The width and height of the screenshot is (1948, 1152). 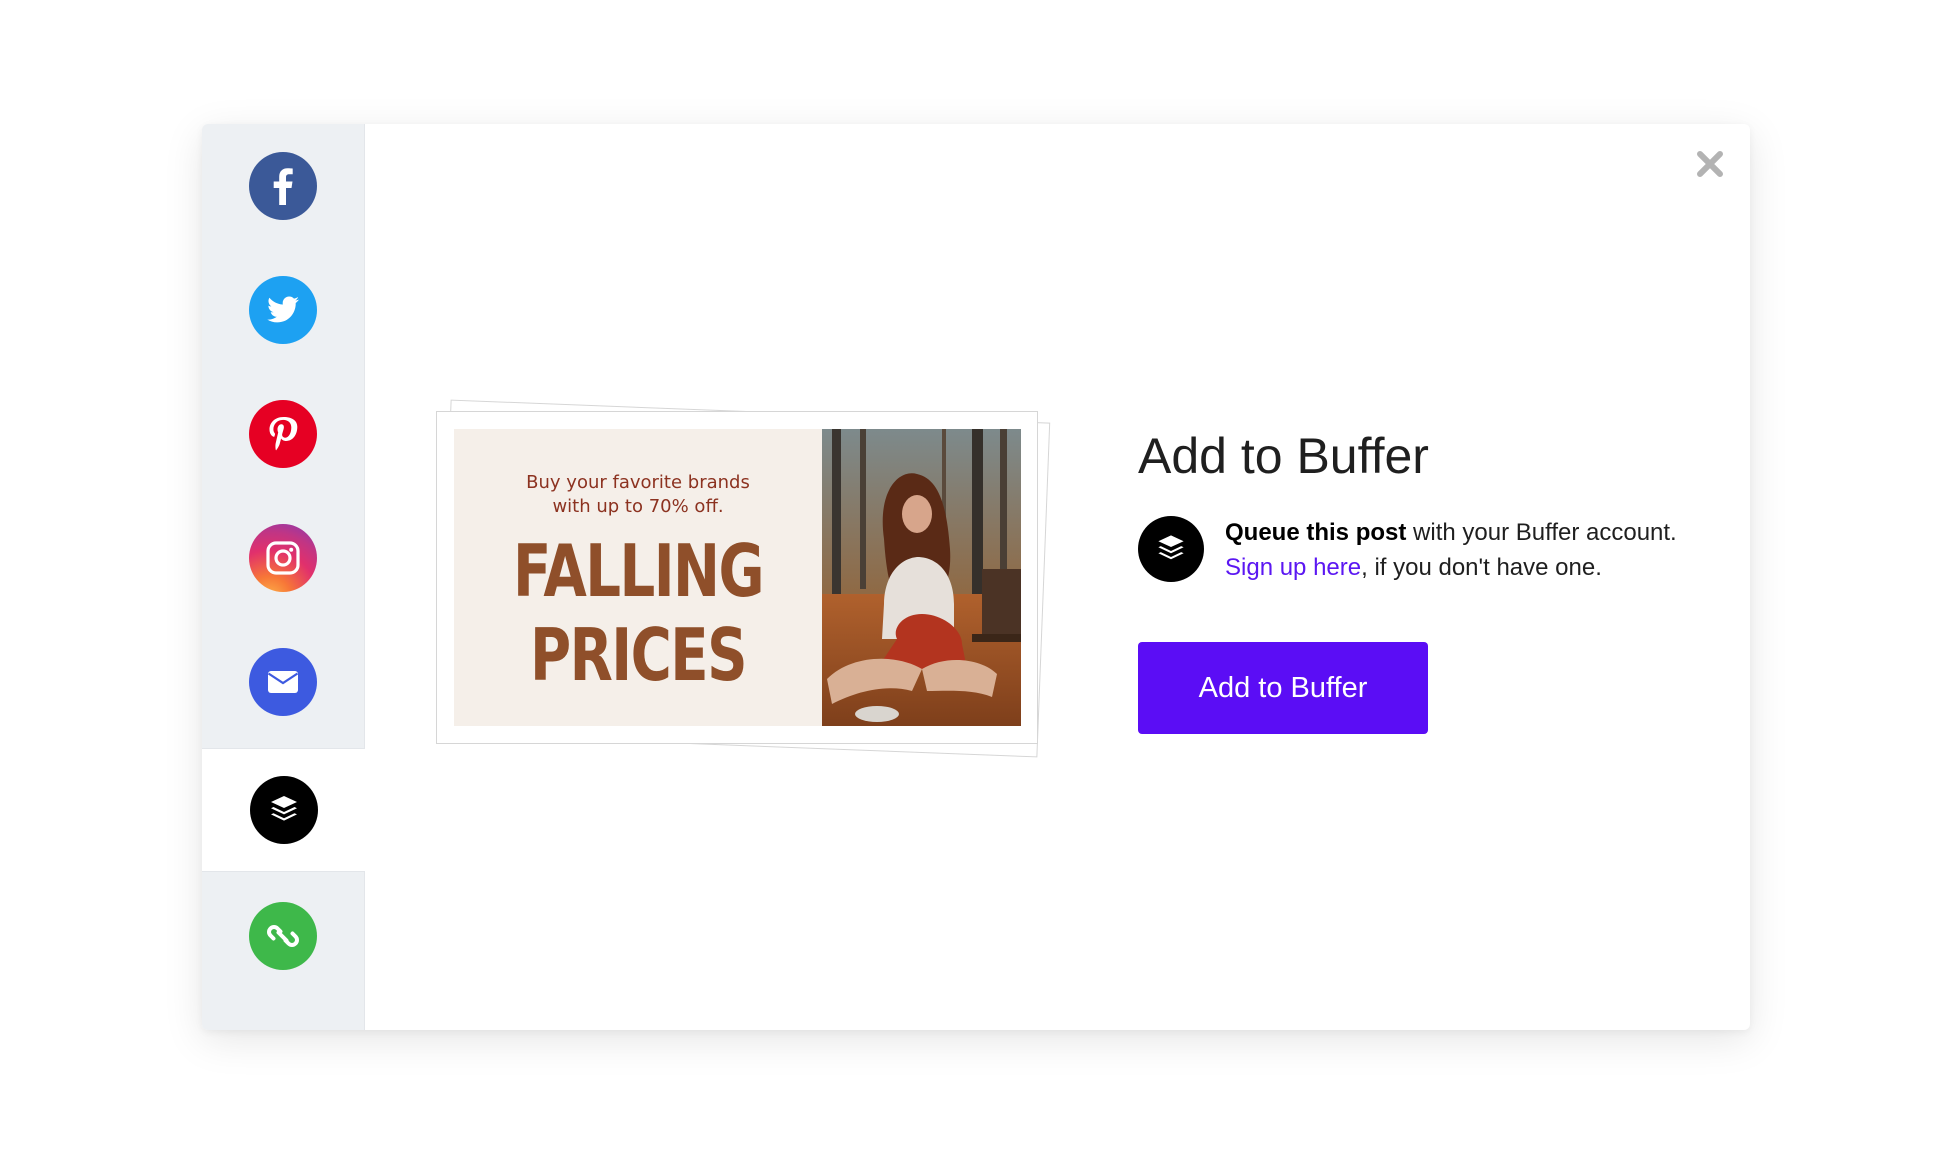 I want to click on envelope-icon, so click(x=283, y=682).